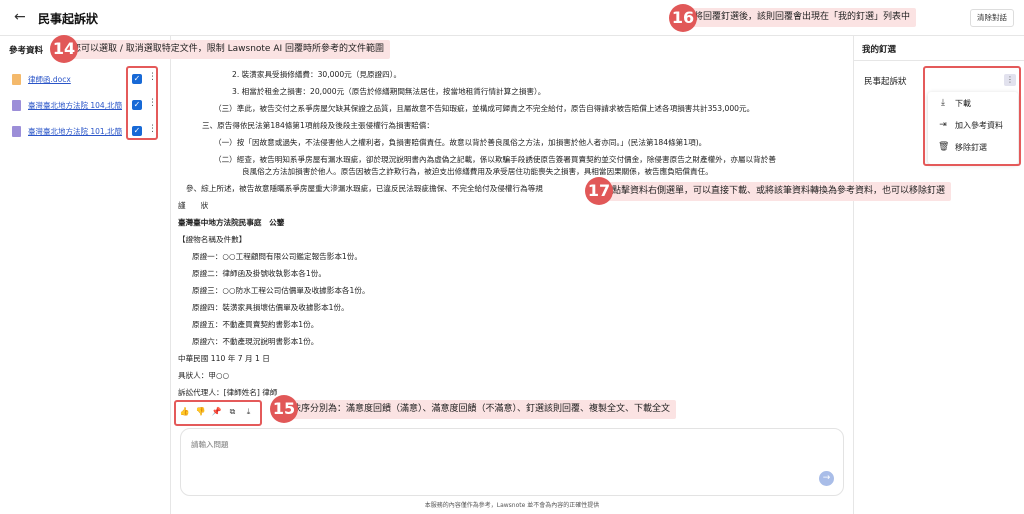  Describe the element at coordinates (992, 18) in the screenshot. I see `clear-conversation-button: 清除對話` at that location.